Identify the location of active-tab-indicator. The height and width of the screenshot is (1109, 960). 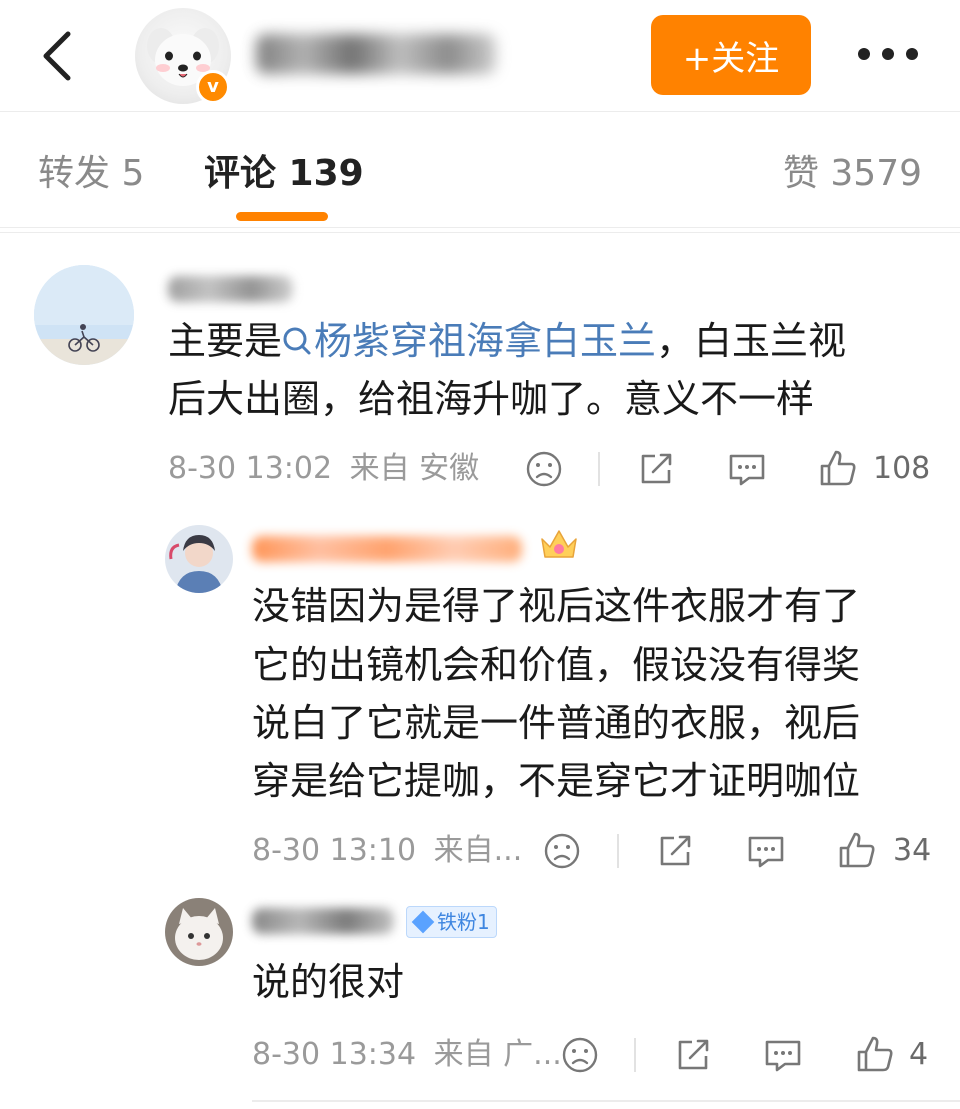
(282, 216).